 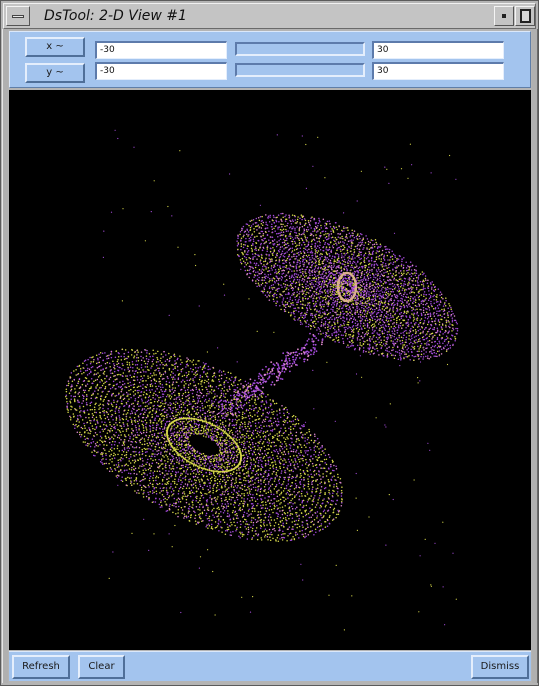 I want to click on window-menu-icon, so click(x=18, y=16).